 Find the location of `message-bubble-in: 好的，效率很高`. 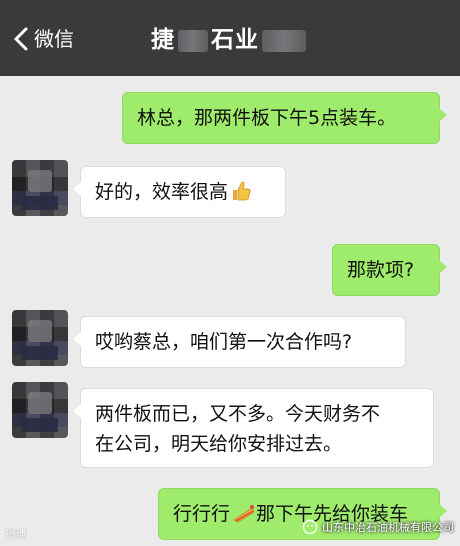

message-bubble-in: 好的，效率很高 is located at coordinates (179, 192).